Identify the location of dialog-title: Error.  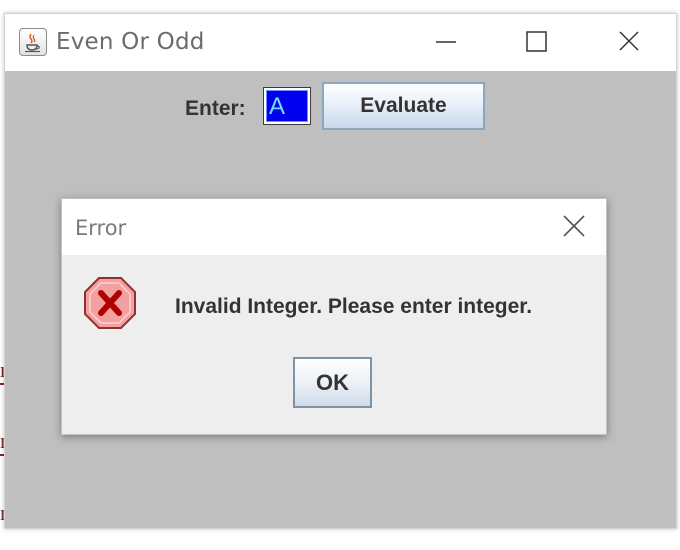
(101, 228).